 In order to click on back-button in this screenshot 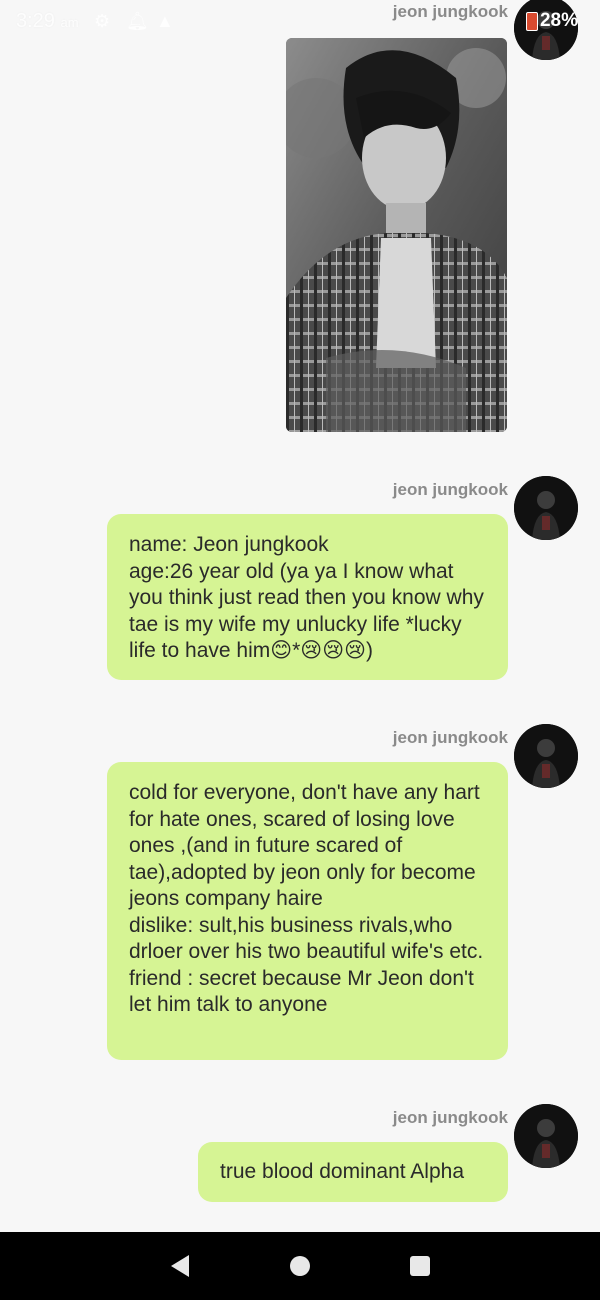, I will do `click(180, 1266)`.